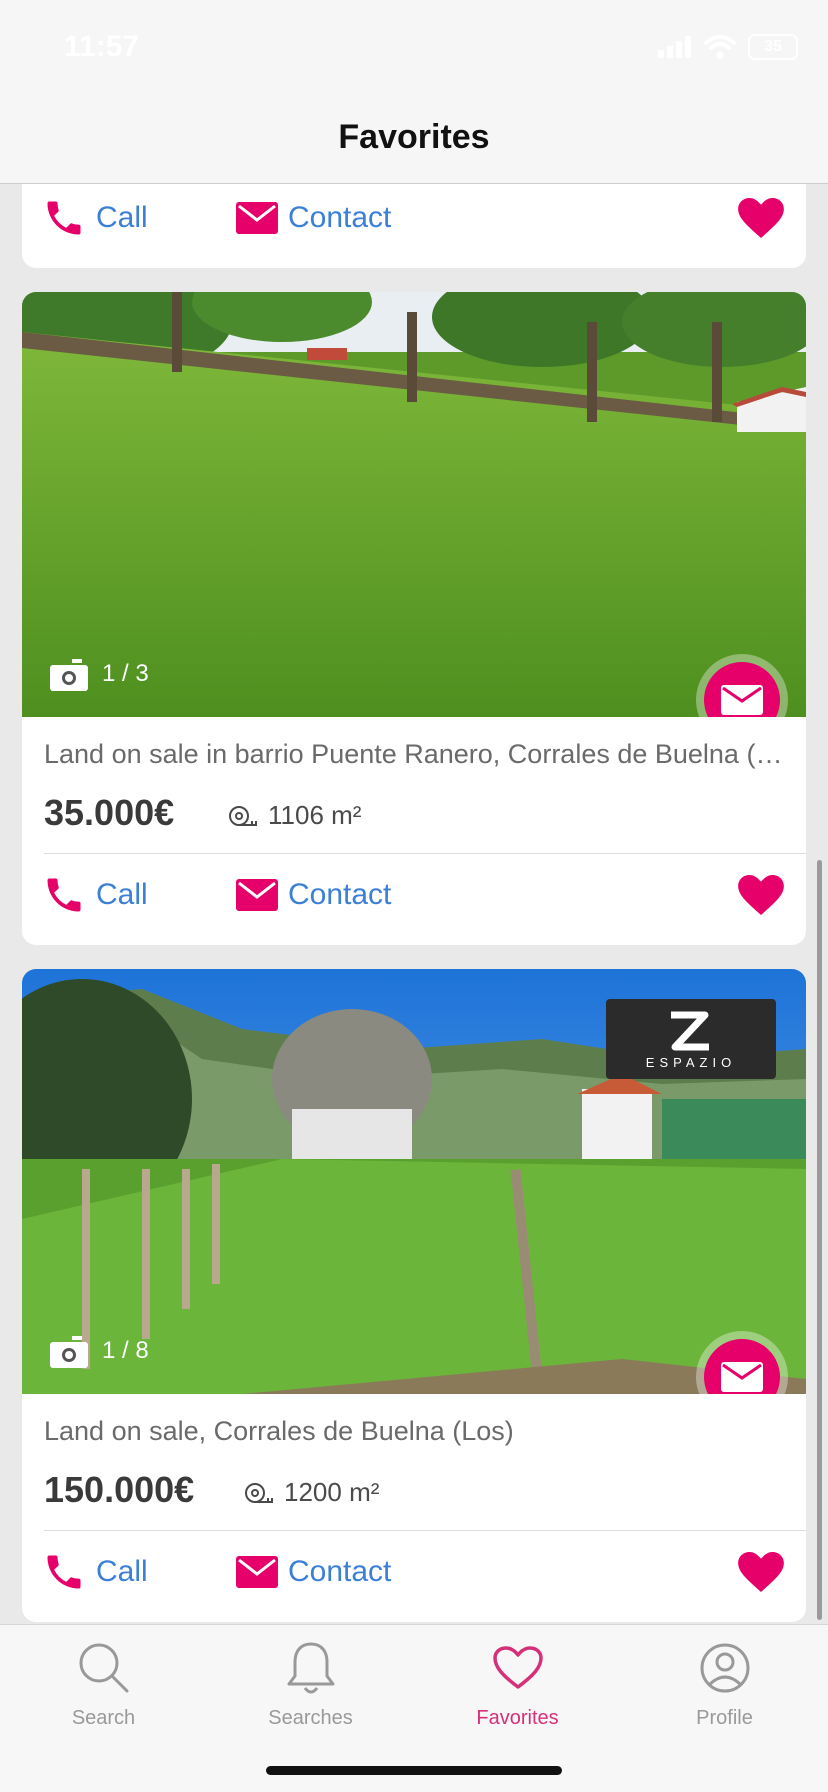 This screenshot has height=1792, width=828. I want to click on photo-counter: 1 / 8, so click(99, 1352).